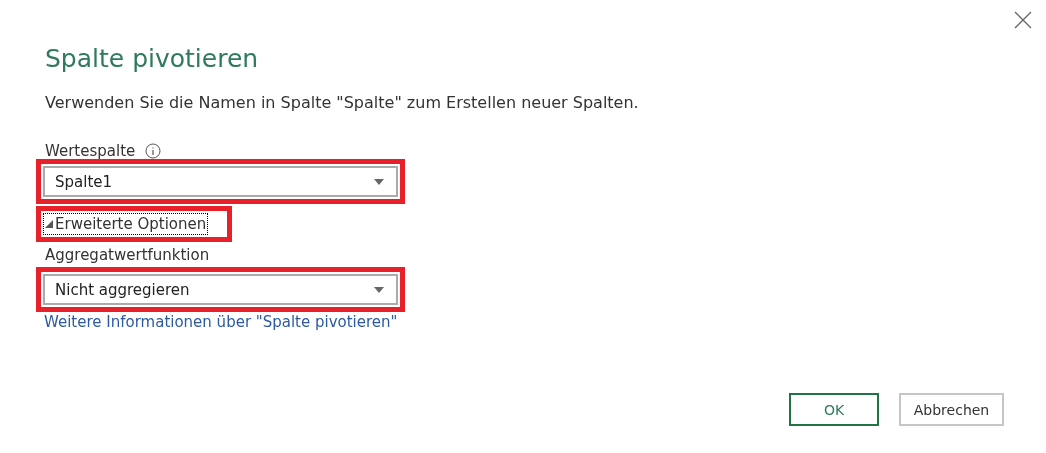 This screenshot has height=453, width=1046. Describe the element at coordinates (49, 224) in the screenshot. I see `expanded-triangle-icon` at that location.